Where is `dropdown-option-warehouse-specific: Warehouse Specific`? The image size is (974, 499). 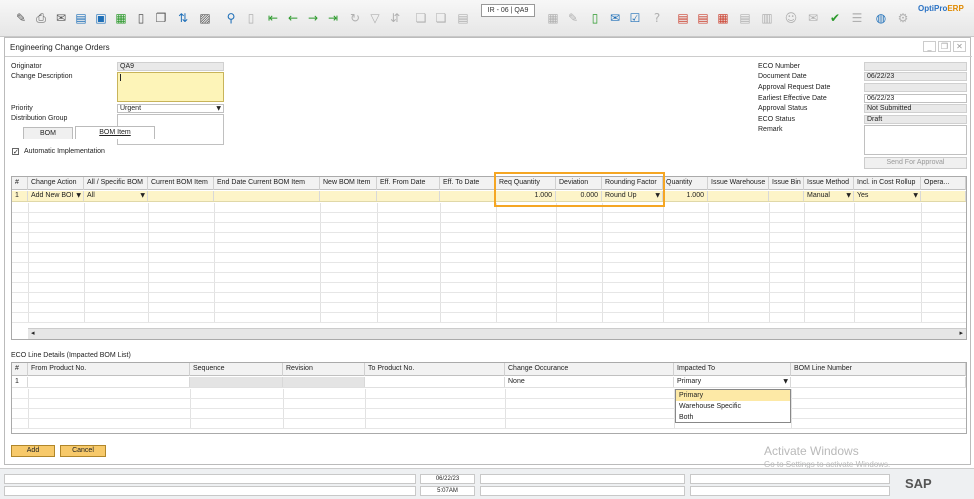
dropdown-option-warehouse-specific: Warehouse Specific is located at coordinates (733, 406).